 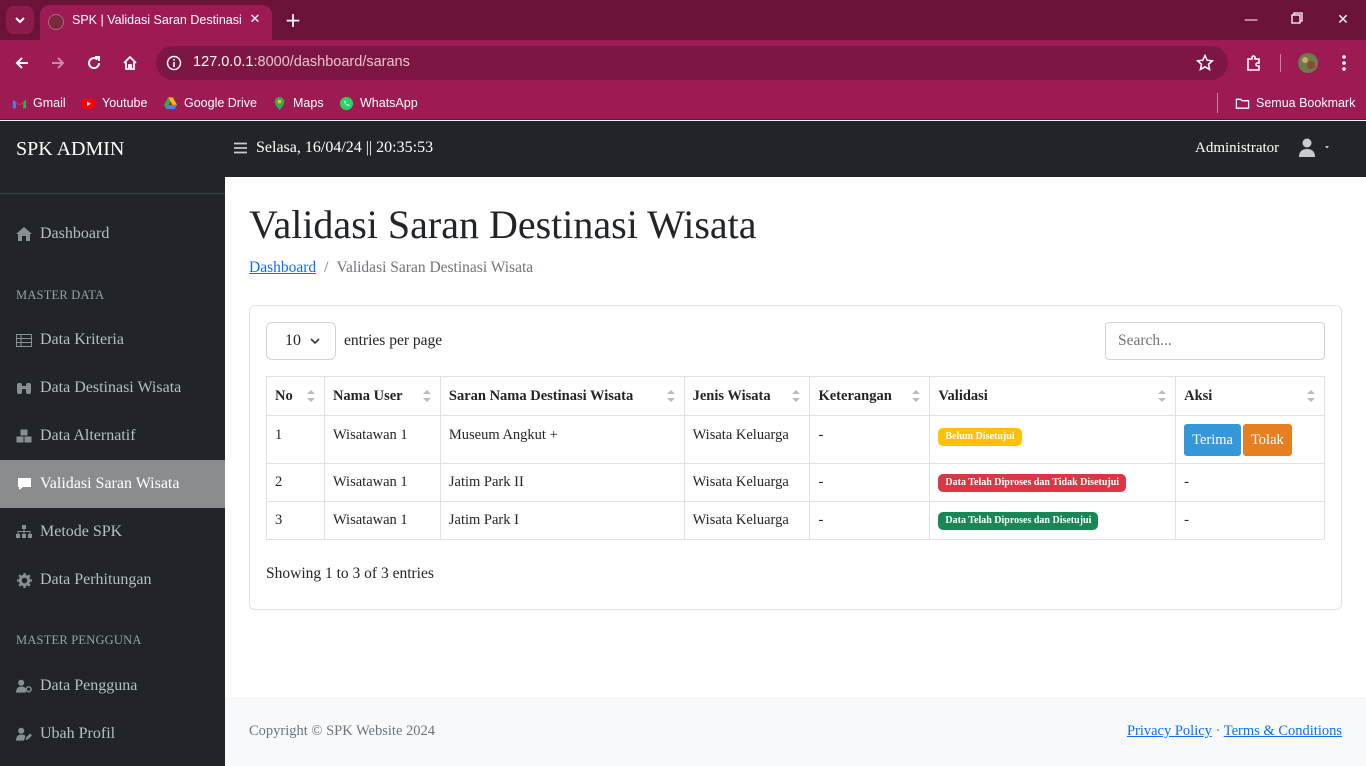 What do you see at coordinates (112, 686) in the screenshot?
I see `sidebar-item-data-pengguna: Data Pengguna` at bounding box center [112, 686].